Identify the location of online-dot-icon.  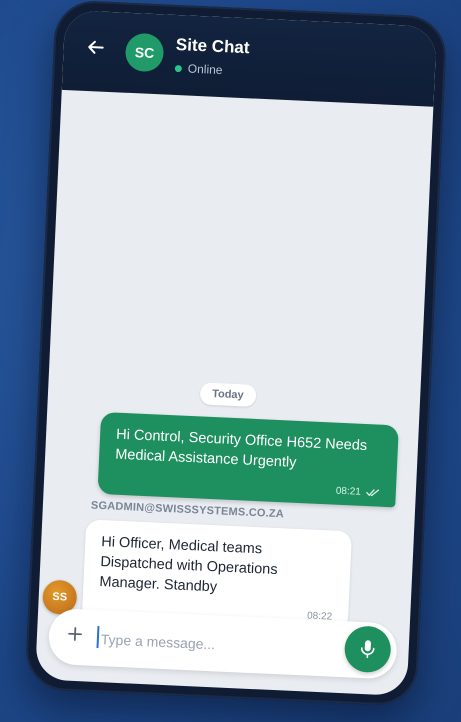
(178, 68).